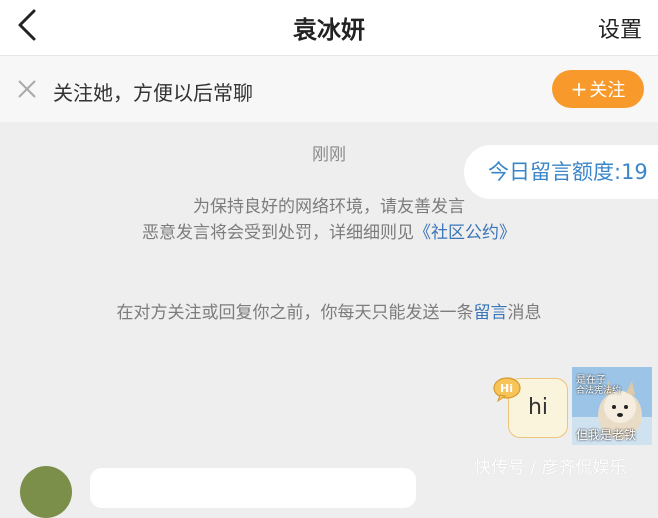 Image resolution: width=658 pixels, height=518 pixels. Describe the element at coordinates (550, 468) in the screenshot. I see `watermark: 快传号 / 彦齐侃娱乐` at that location.